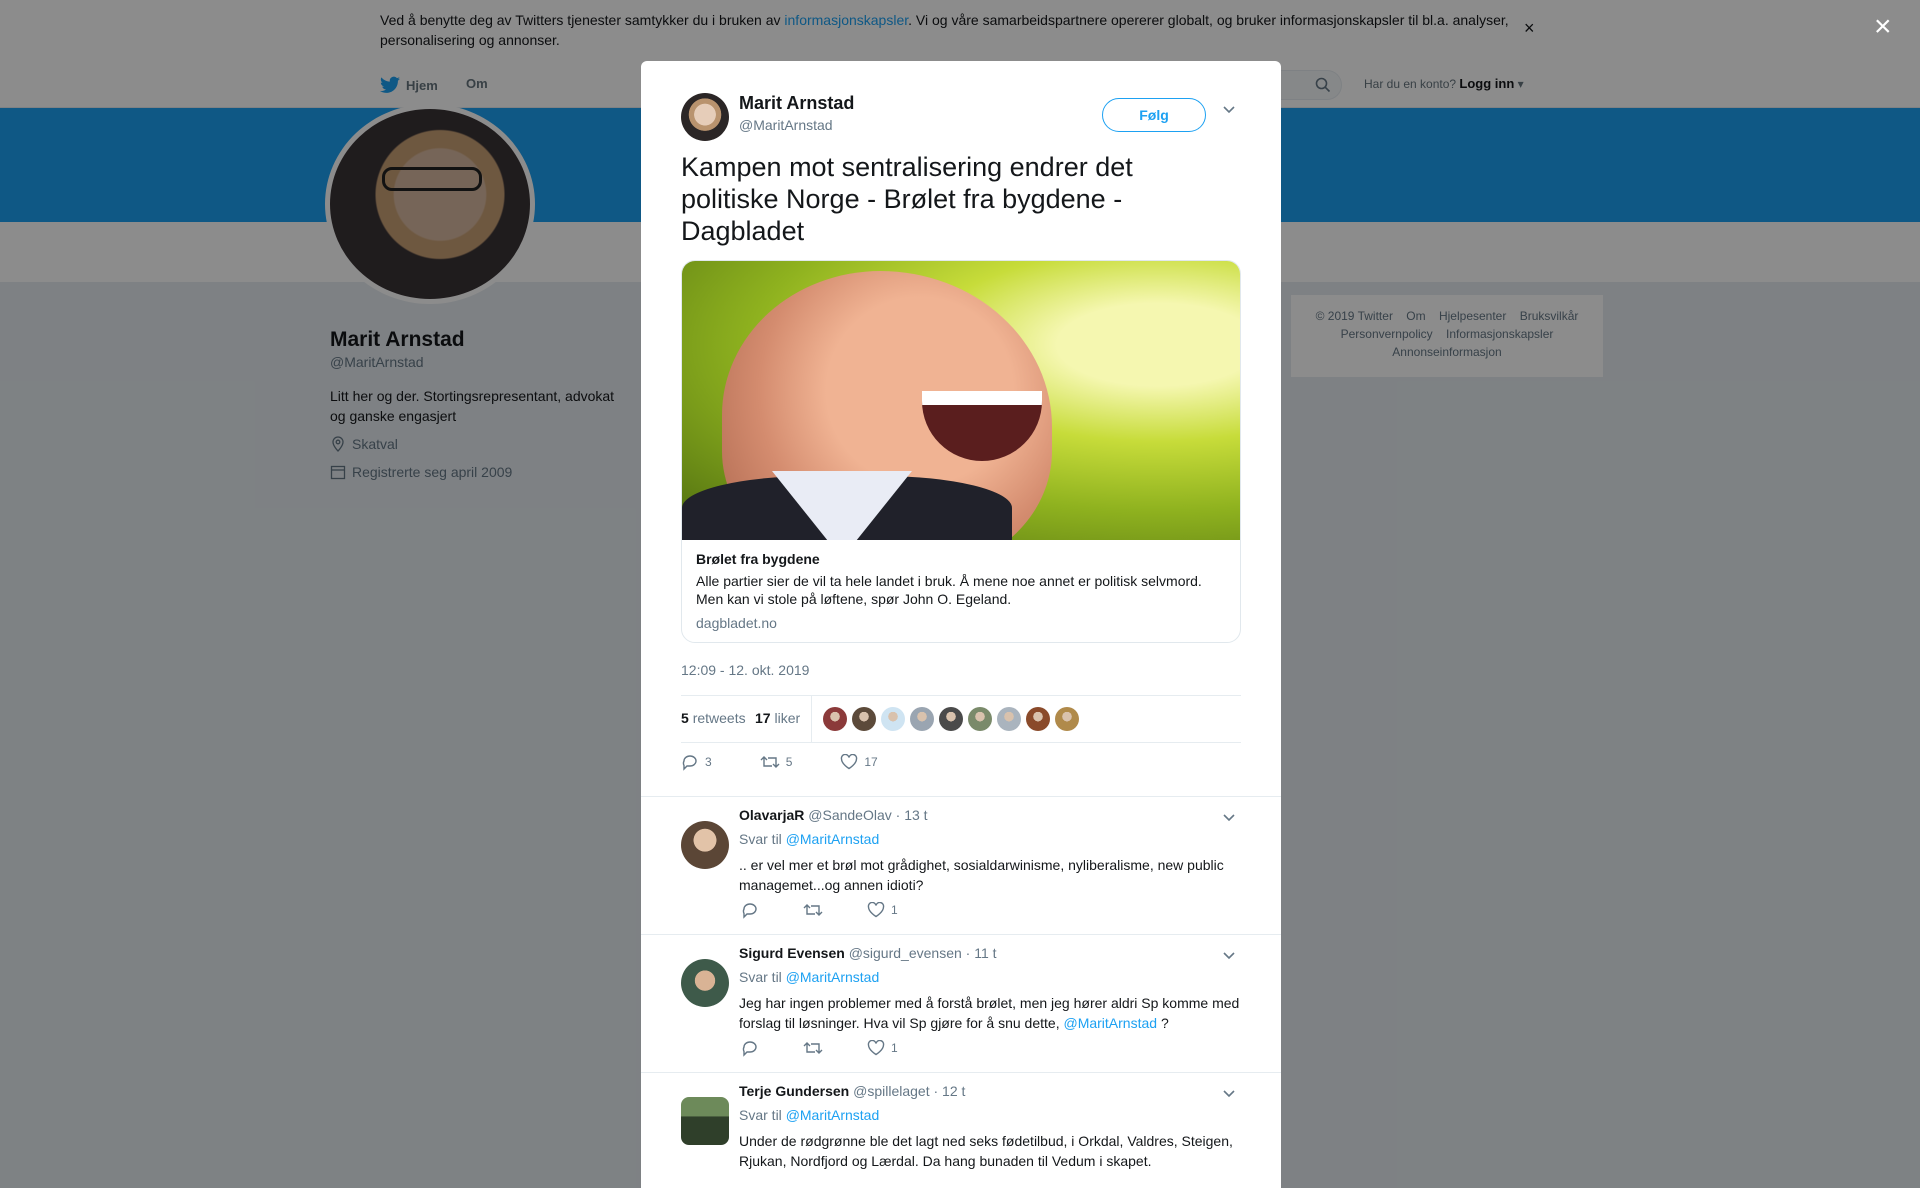 This screenshot has width=1920, height=1188. Describe the element at coordinates (852, 1091) in the screenshot. I see `reply-header: Terje Gundersen @spillelaget · 12 t` at that location.